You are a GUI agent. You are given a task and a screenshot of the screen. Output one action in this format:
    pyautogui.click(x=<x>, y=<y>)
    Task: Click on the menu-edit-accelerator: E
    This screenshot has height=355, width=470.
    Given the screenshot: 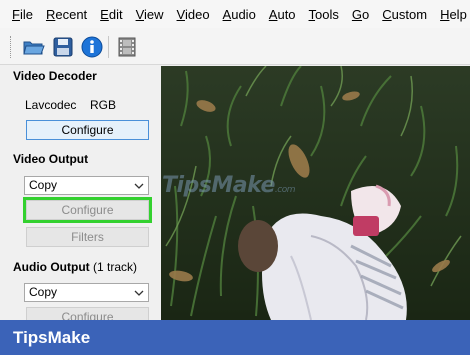 What is the action you would take?
    pyautogui.click(x=104, y=14)
    